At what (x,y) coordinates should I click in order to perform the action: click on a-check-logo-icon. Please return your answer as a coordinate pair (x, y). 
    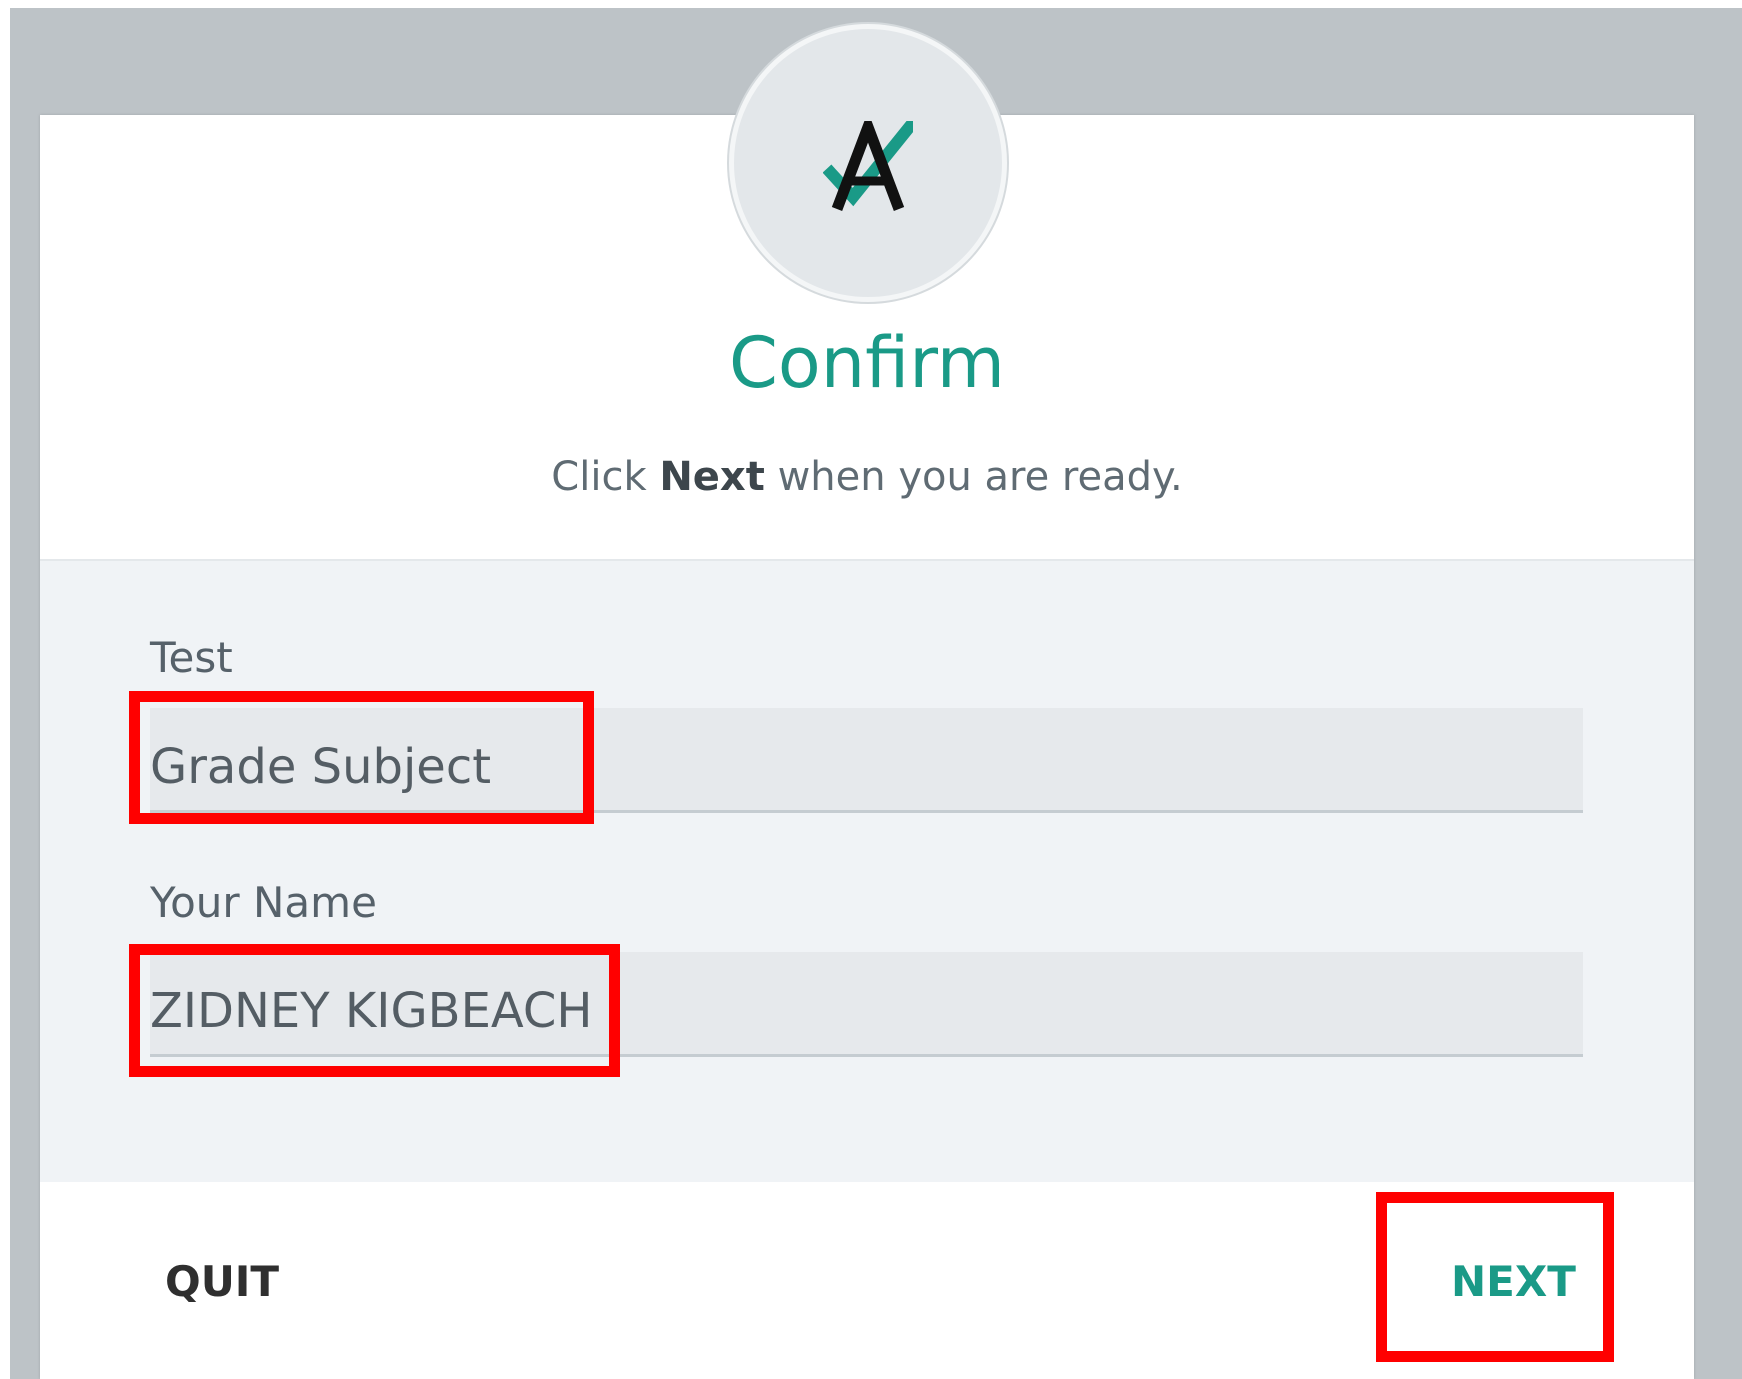
    Looking at the image, I should click on (868, 166).